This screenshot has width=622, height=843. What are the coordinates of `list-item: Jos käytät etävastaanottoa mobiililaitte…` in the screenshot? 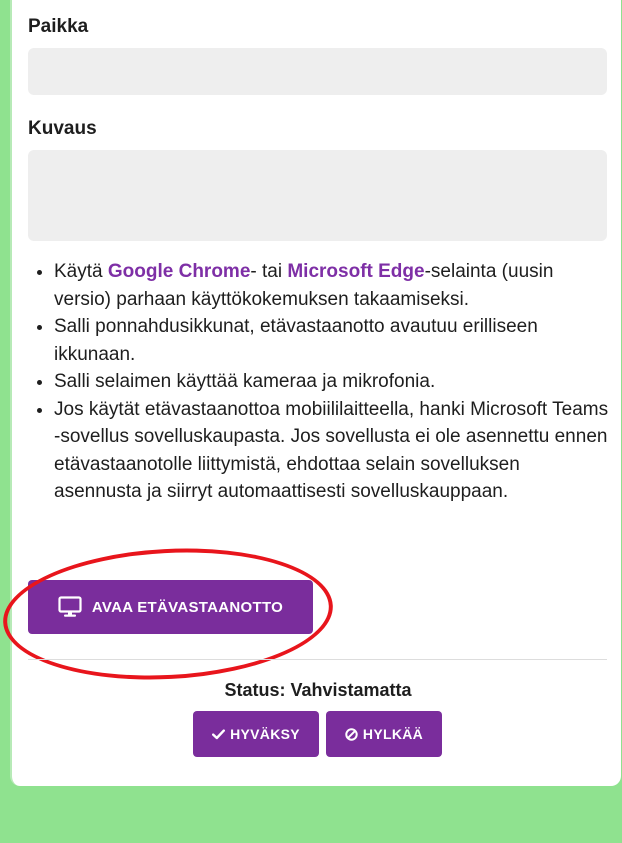 It's located at (320, 451).